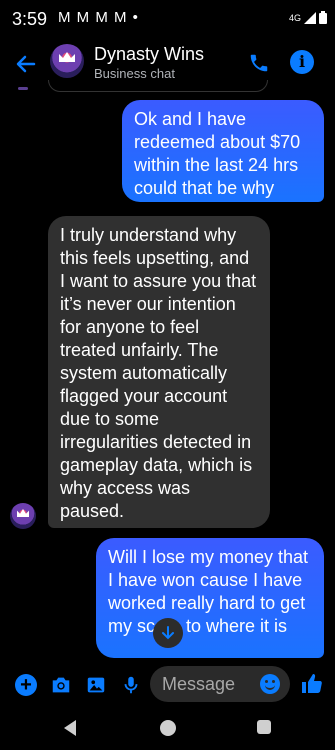 The height and width of the screenshot is (750, 335). Describe the element at coordinates (30, 19) in the screenshot. I see `status-time: 3:59` at that location.